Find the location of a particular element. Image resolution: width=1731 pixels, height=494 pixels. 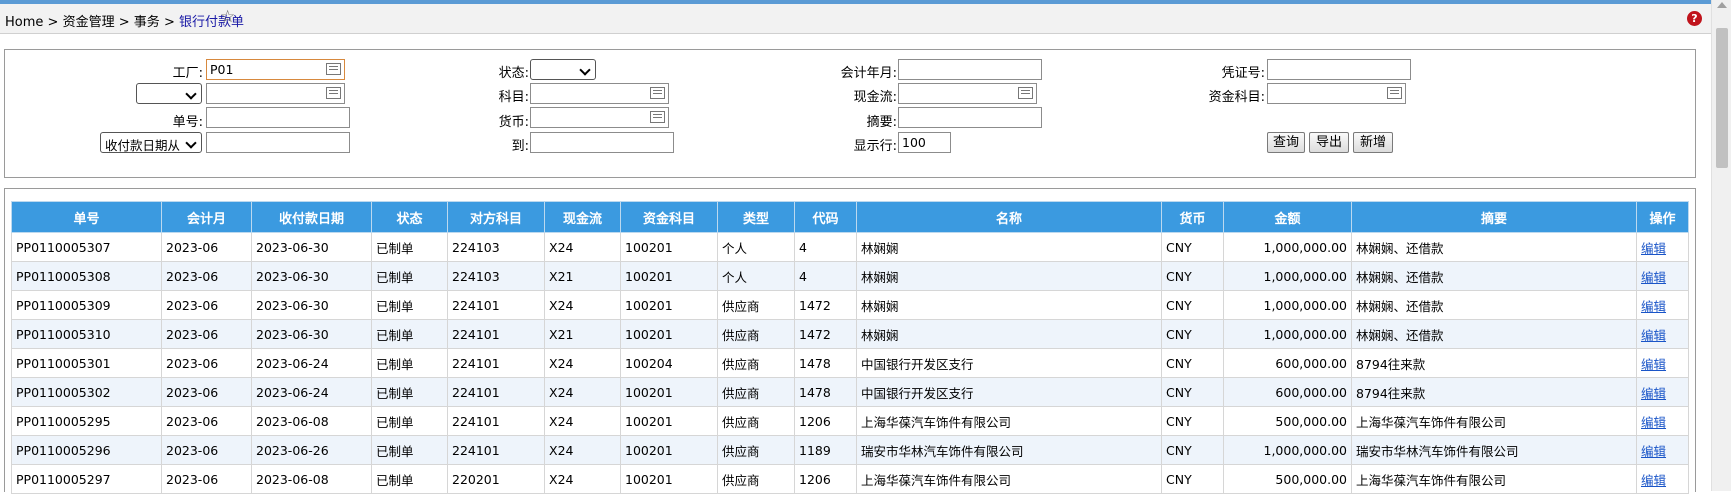

status-select is located at coordinates (563, 69).